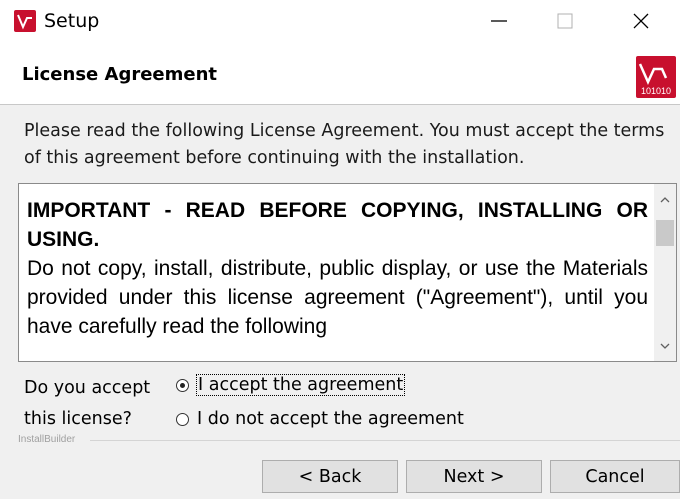  What do you see at coordinates (615, 476) in the screenshot?
I see `cancel-button: Cancel` at bounding box center [615, 476].